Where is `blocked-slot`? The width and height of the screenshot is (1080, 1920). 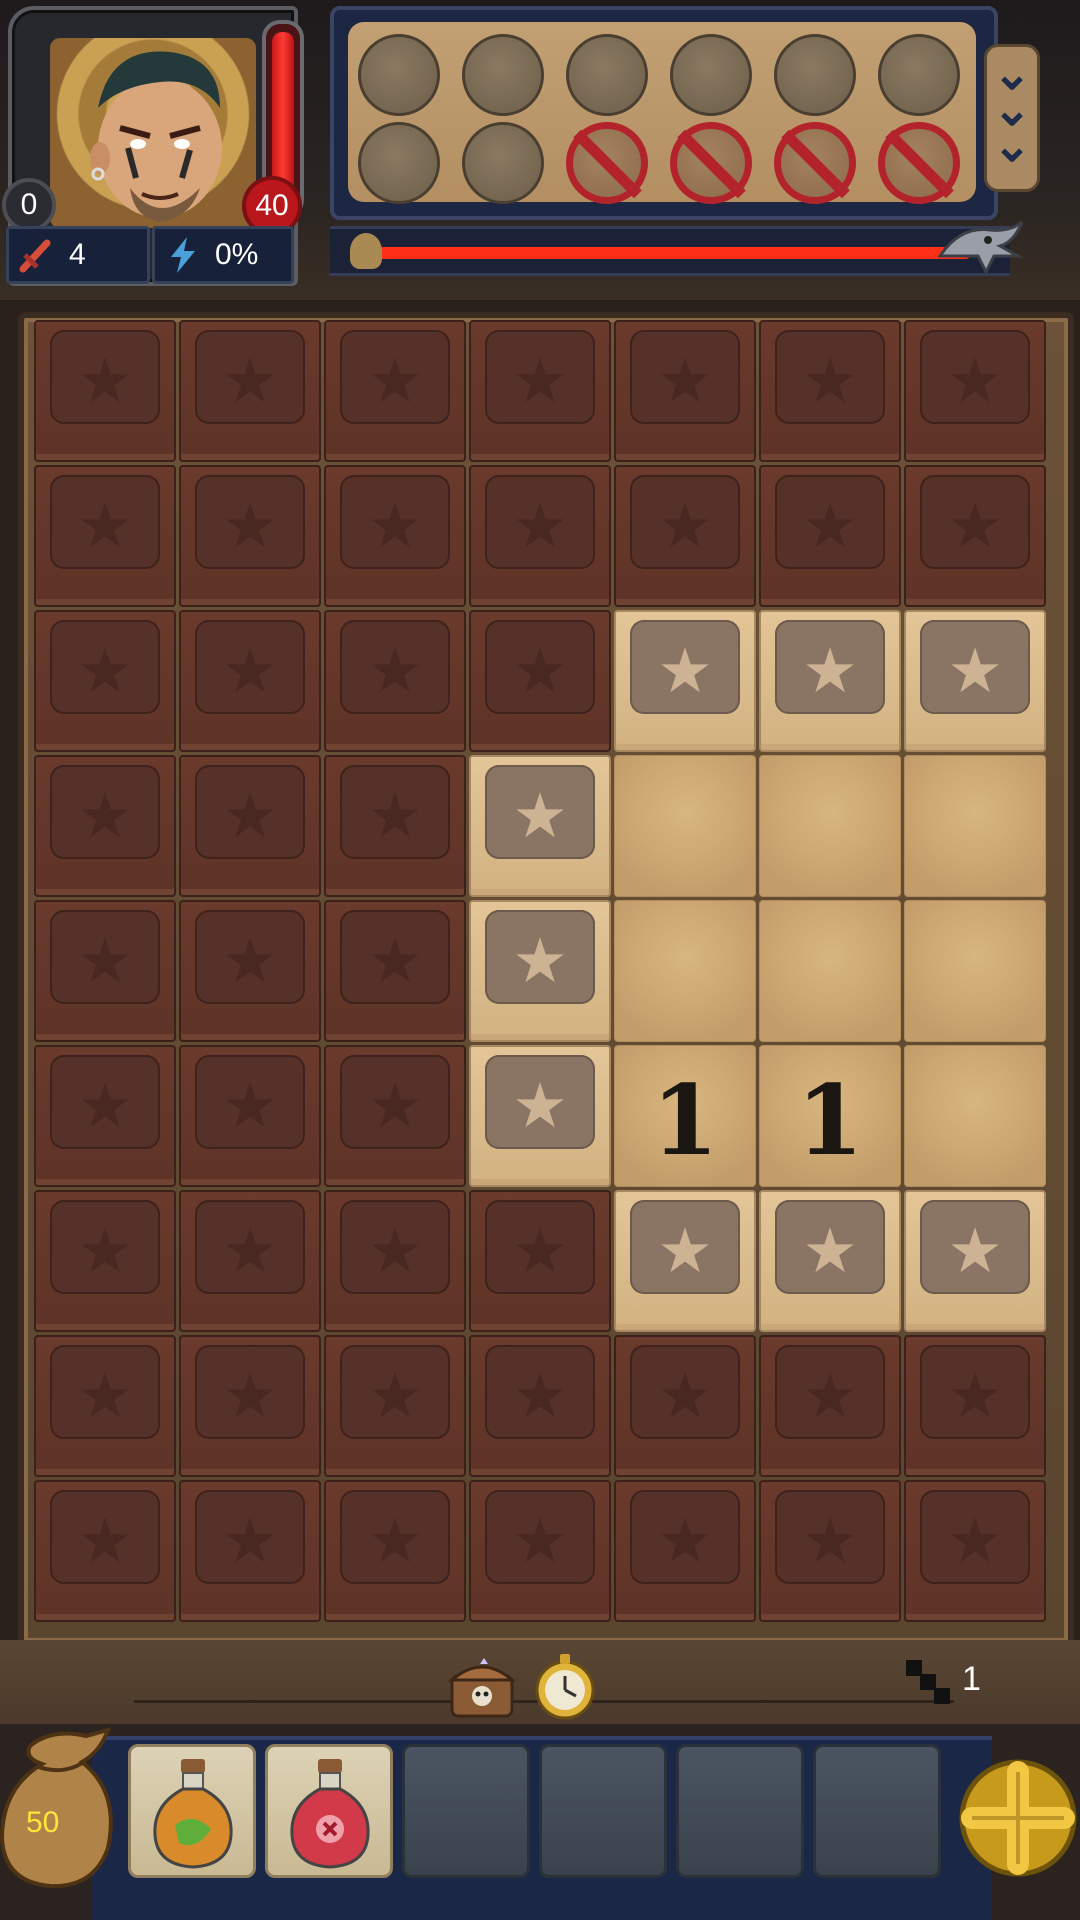 blocked-slot is located at coordinates (815, 163).